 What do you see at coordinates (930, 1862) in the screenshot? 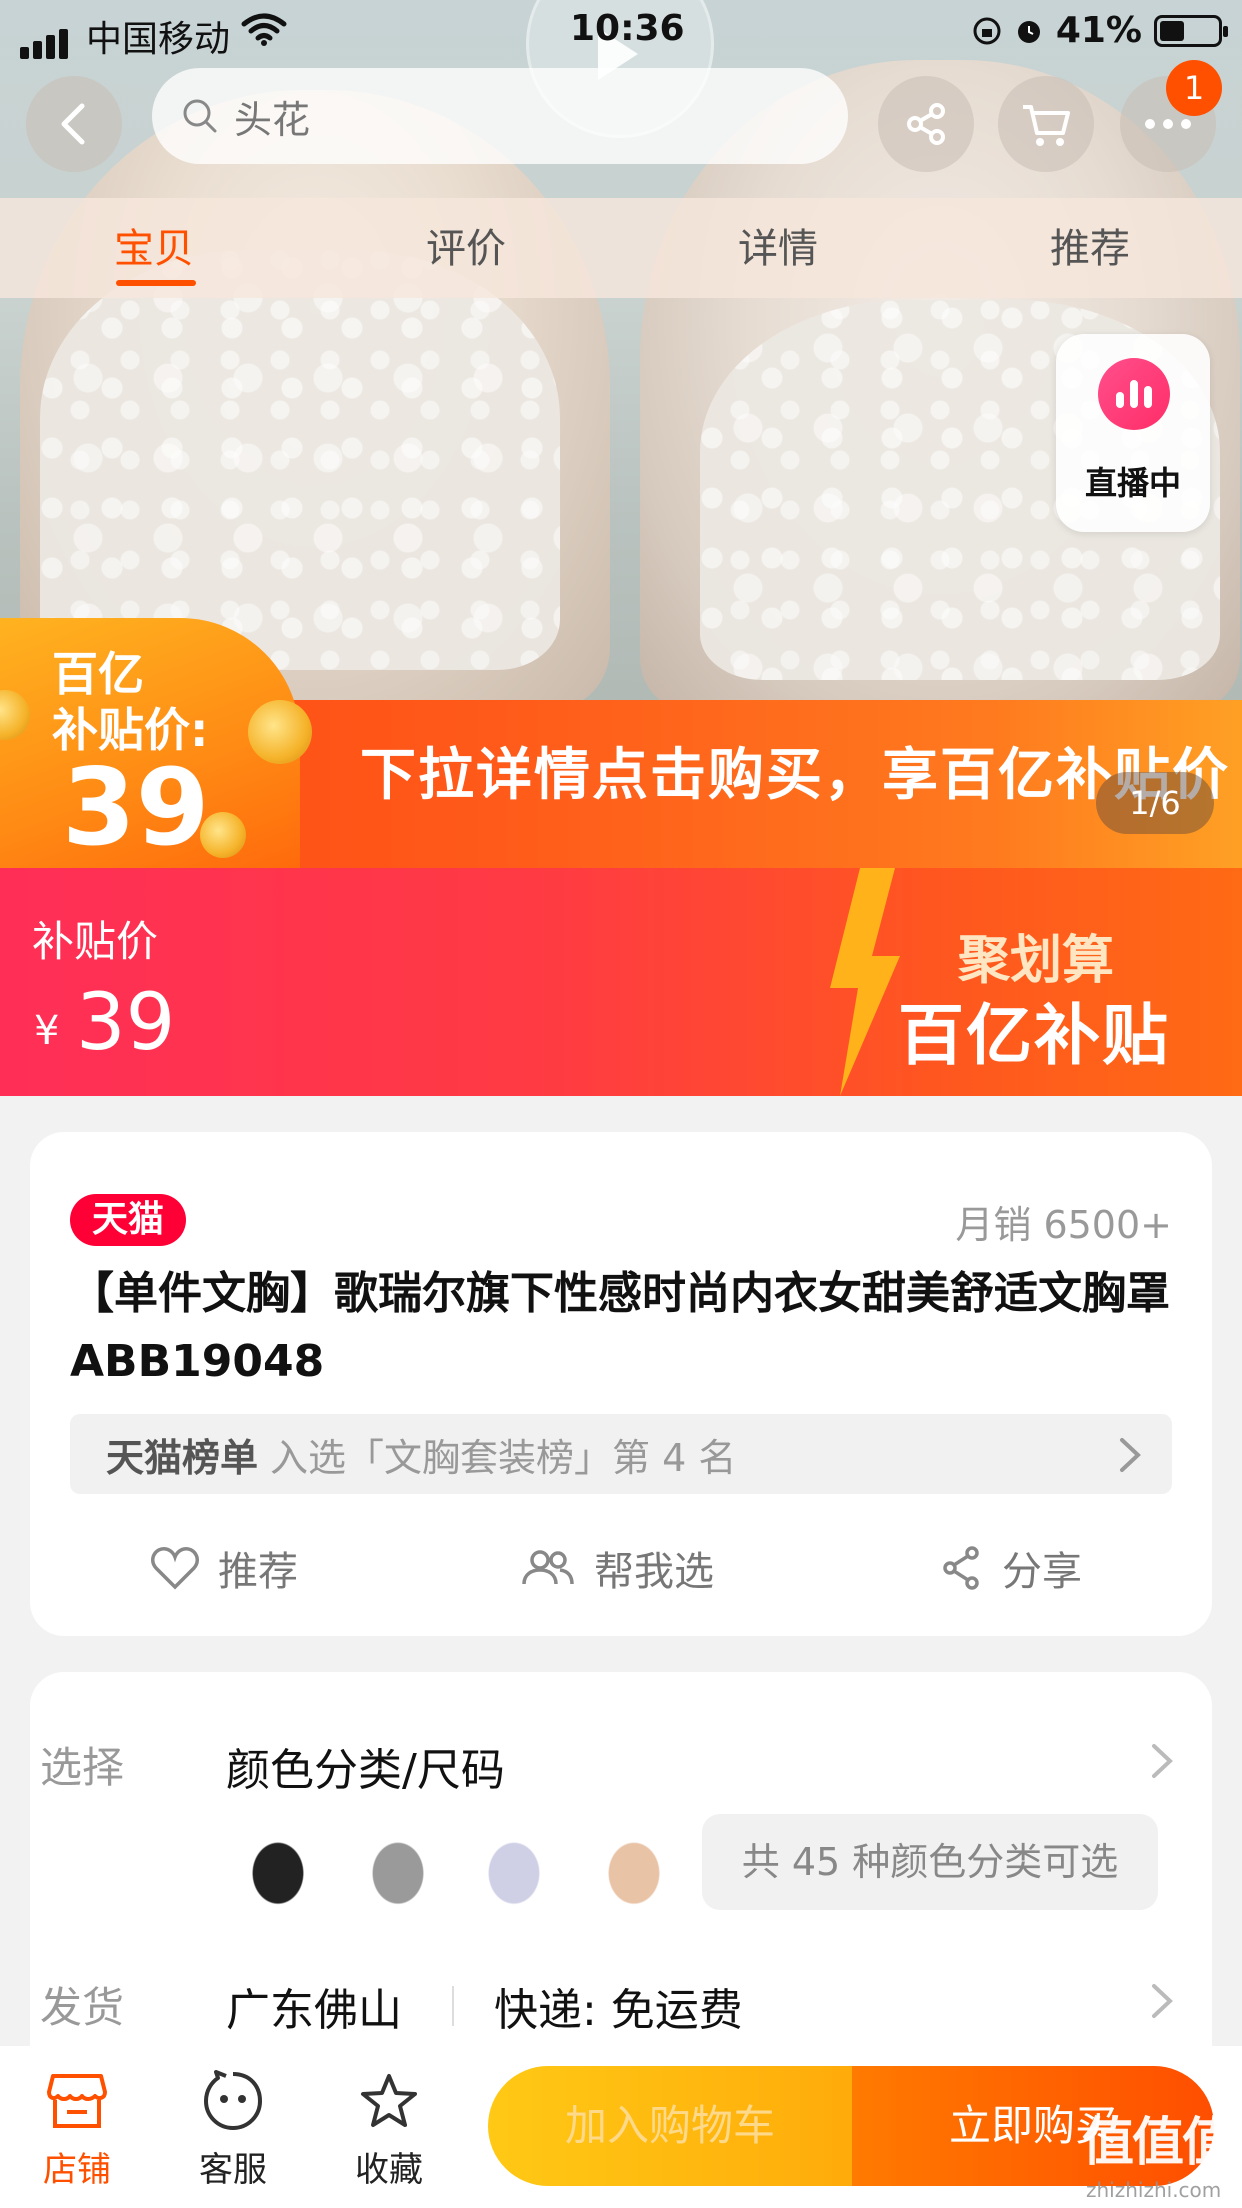
I see `color-count-button: 共 45 种颜色分类可选` at bounding box center [930, 1862].